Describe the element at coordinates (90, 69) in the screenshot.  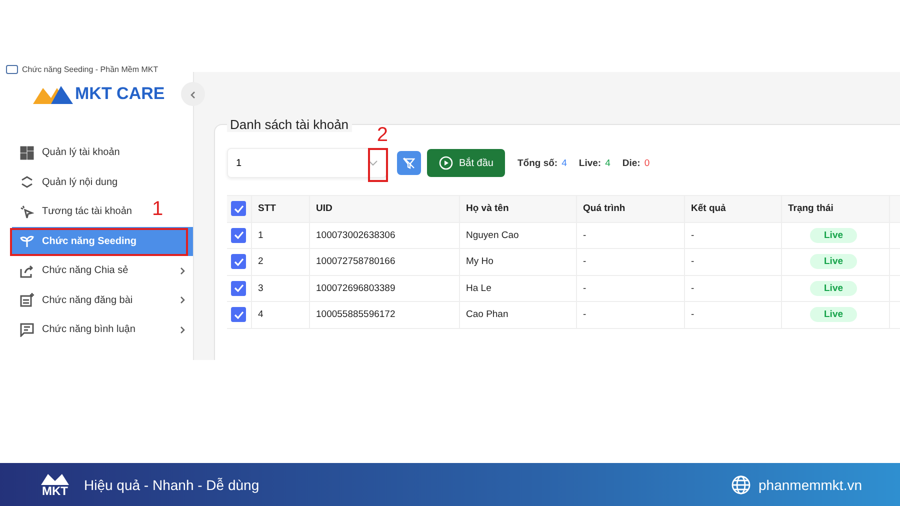
I see `window-title: Chức năng Seeding - Phần Mềm MKT` at that location.